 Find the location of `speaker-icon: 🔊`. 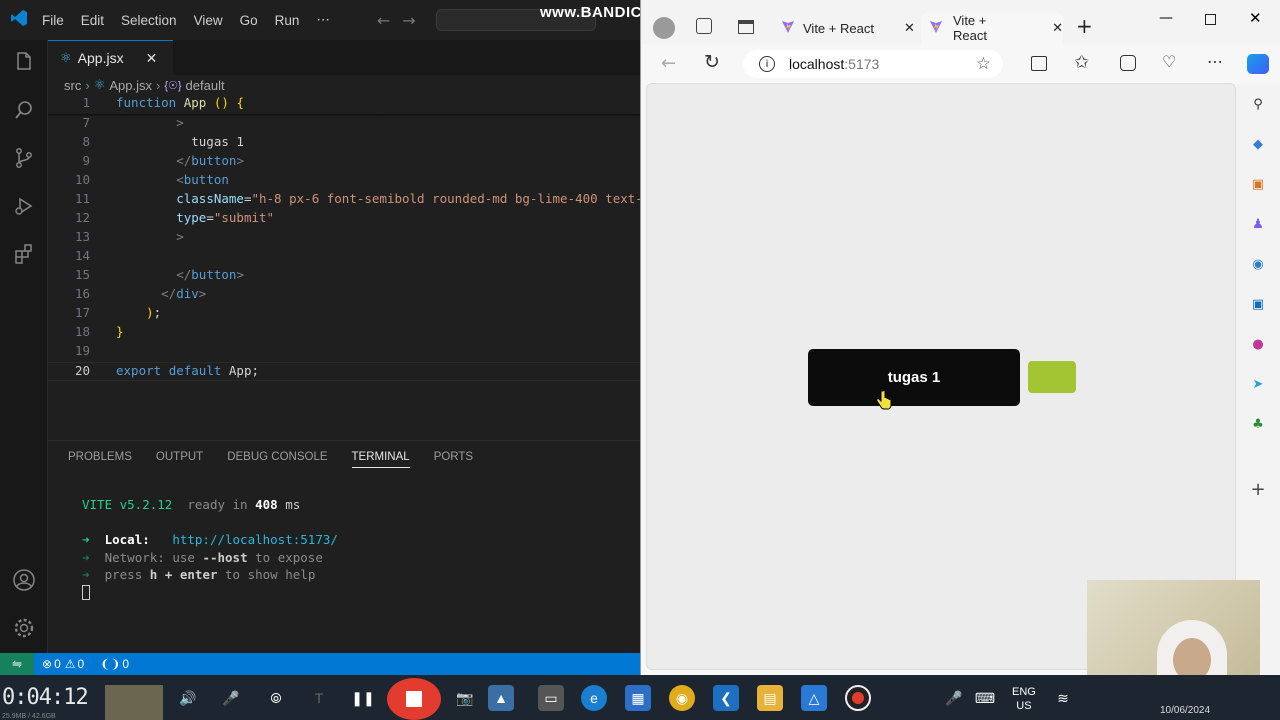

speaker-icon: 🔊 is located at coordinates (188, 698).